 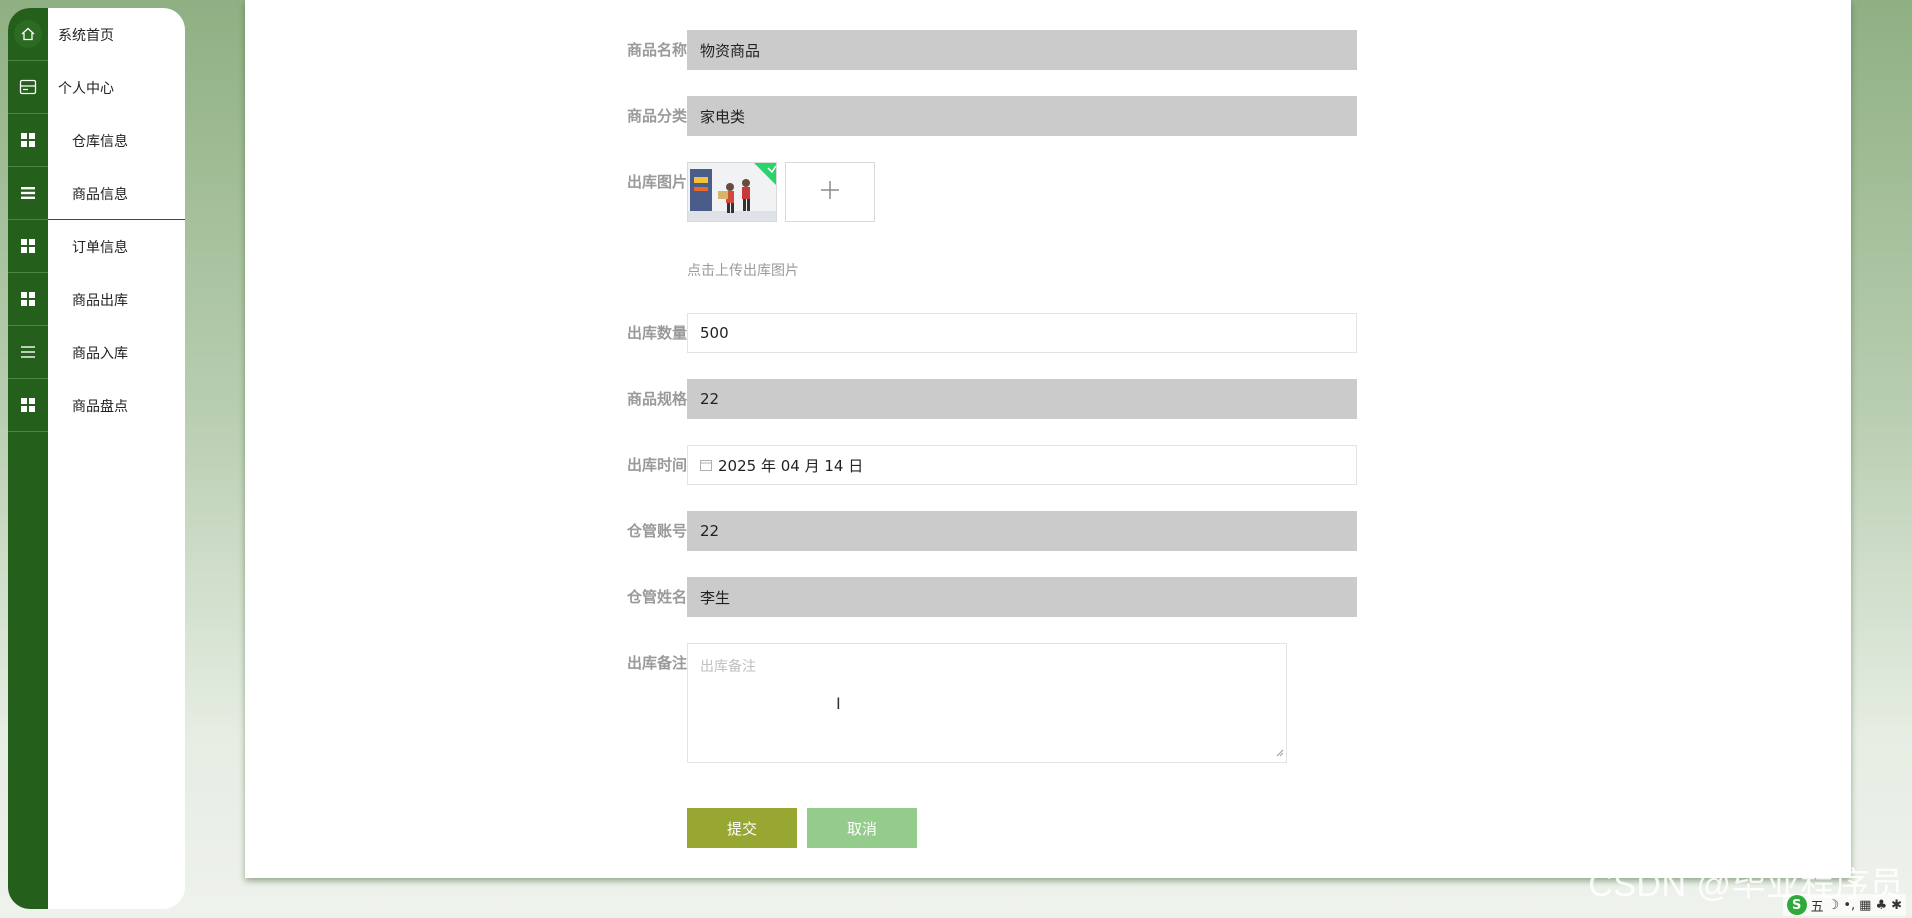 What do you see at coordinates (1834, 905) in the screenshot?
I see `tray-item: ☽` at bounding box center [1834, 905].